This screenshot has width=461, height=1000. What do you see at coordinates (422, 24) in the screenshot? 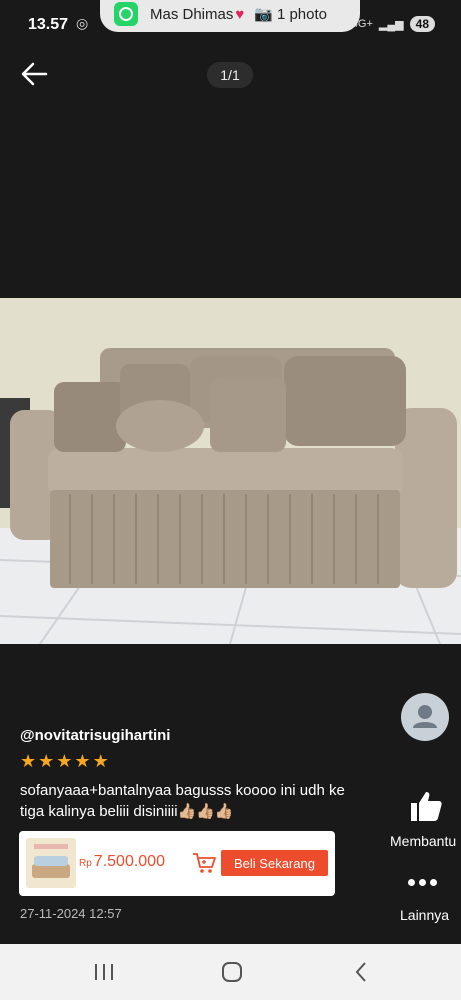
I see `battery-indicator: 48` at bounding box center [422, 24].